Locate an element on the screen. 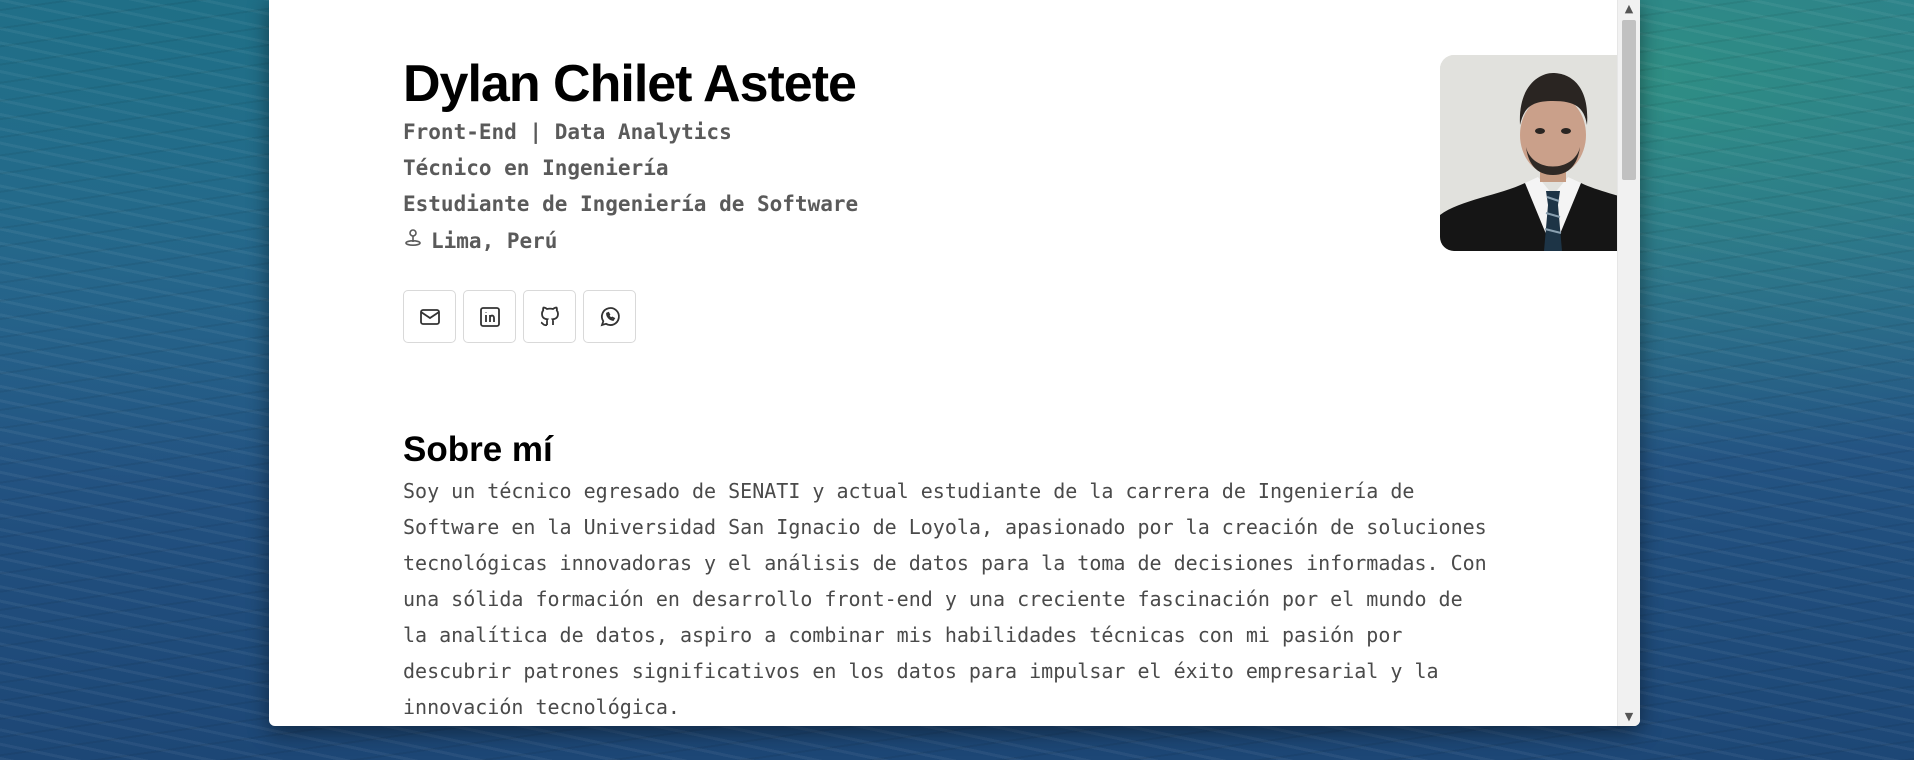 This screenshot has height=760, width=1914. location: Lima, Perú is located at coordinates (480, 240).